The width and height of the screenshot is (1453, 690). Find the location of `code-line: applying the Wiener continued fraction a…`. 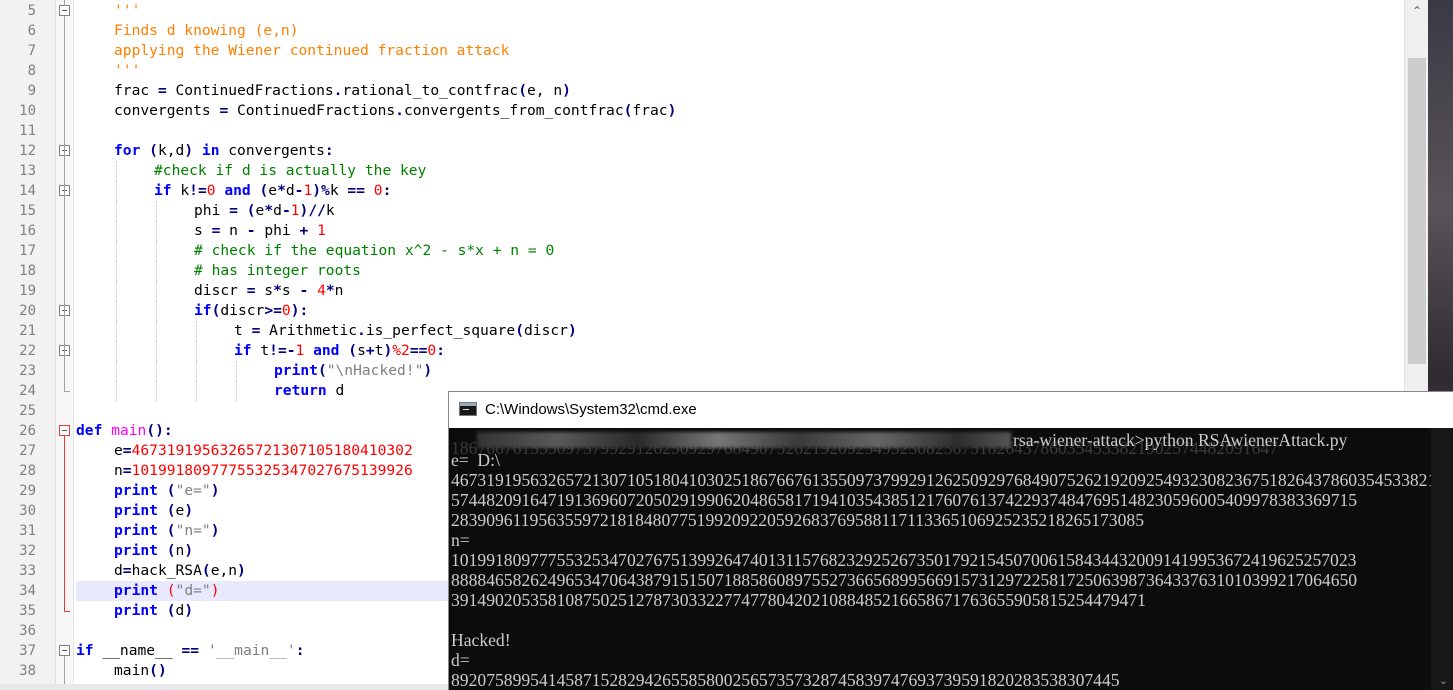

code-line: applying the Wiener continued fraction a… is located at coordinates (311, 51).